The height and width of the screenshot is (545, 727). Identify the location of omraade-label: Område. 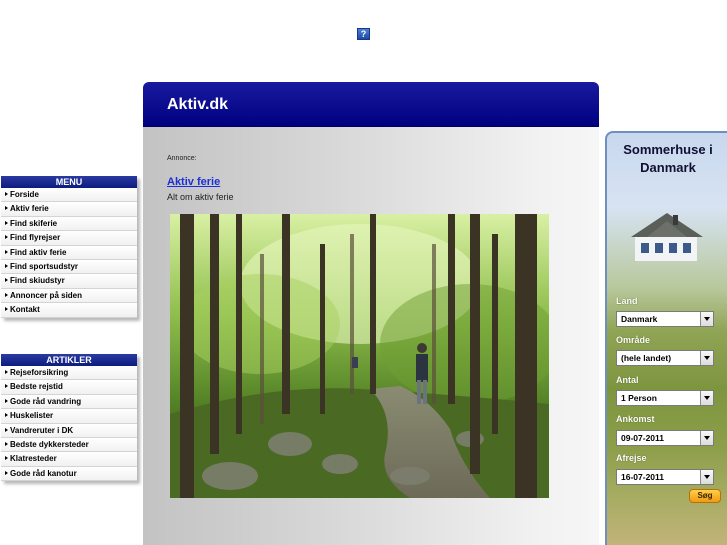
(633, 340).